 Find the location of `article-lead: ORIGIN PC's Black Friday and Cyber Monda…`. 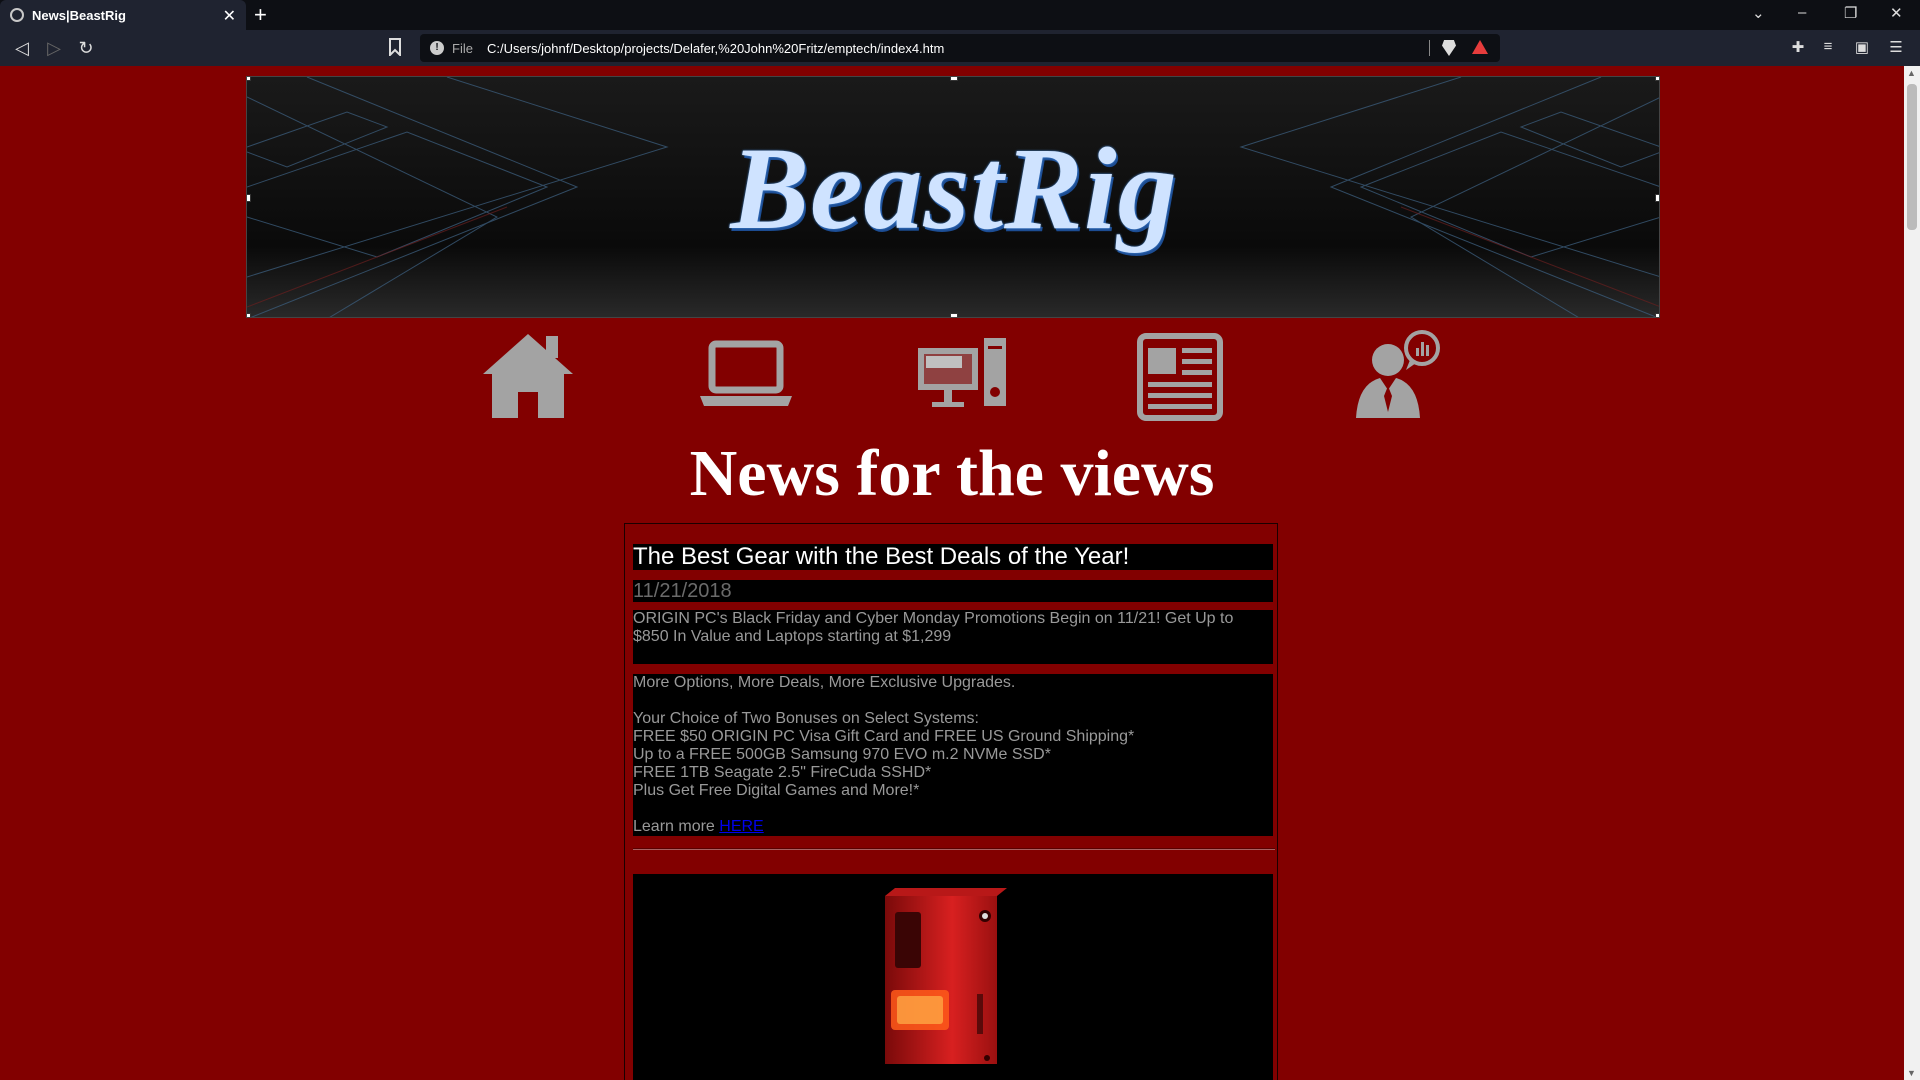

article-lead: ORIGIN PC's Black Friday and Cyber Monda… is located at coordinates (953, 637).